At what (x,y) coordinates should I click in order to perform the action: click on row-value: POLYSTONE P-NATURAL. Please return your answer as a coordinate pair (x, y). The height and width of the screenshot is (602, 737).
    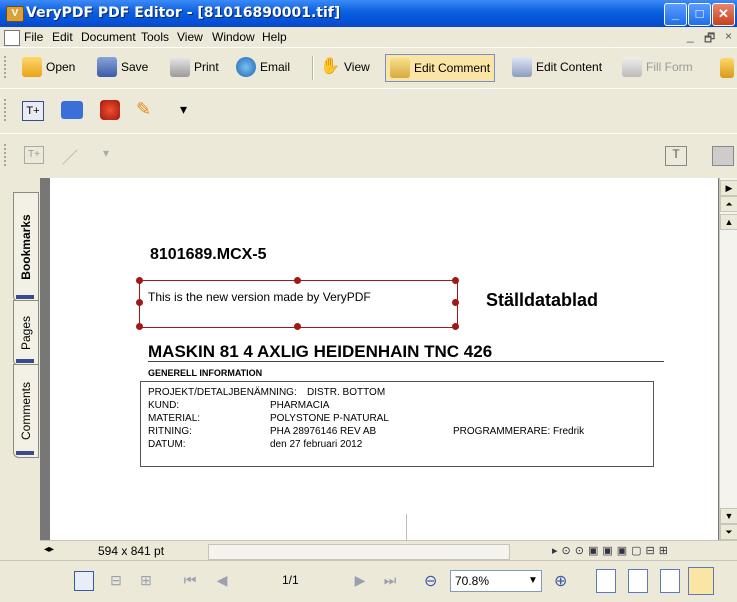
    Looking at the image, I should click on (329, 418).